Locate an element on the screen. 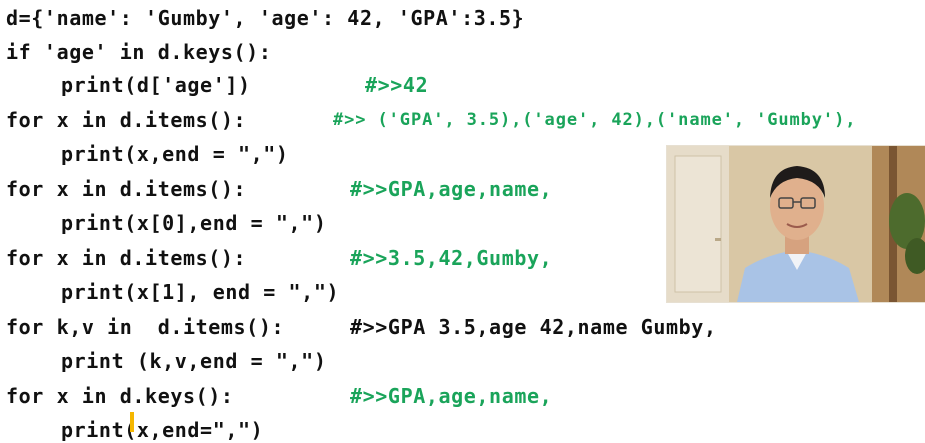 This screenshot has height=443, width=925. text-cursor is located at coordinates (132, 422).